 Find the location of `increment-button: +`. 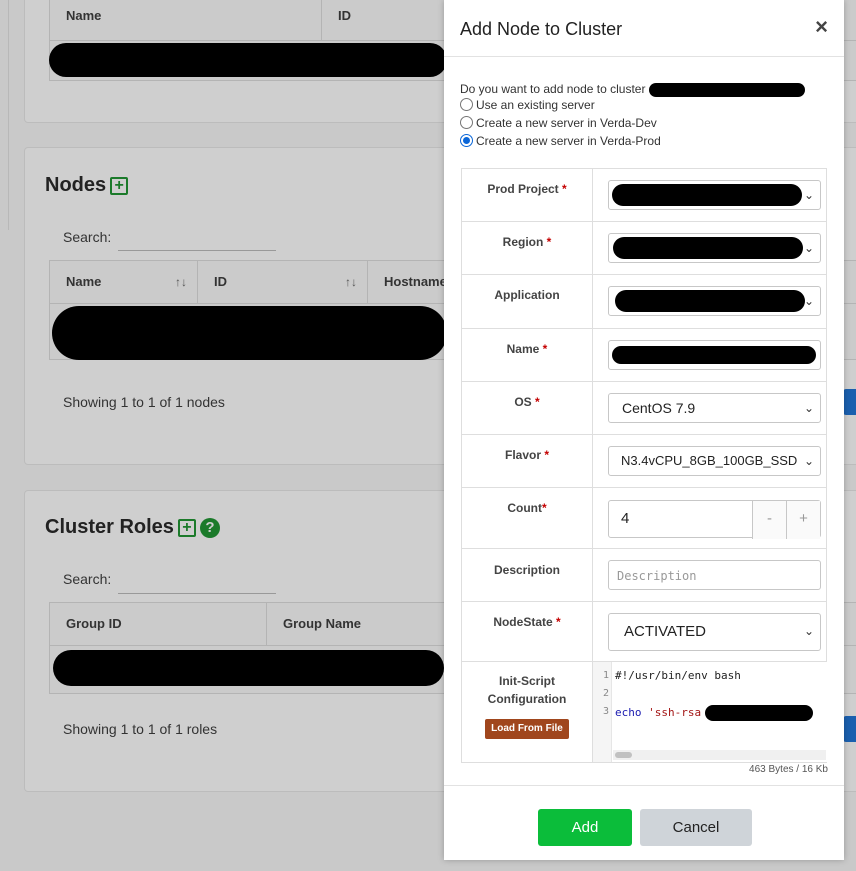

increment-button: + is located at coordinates (803, 520).